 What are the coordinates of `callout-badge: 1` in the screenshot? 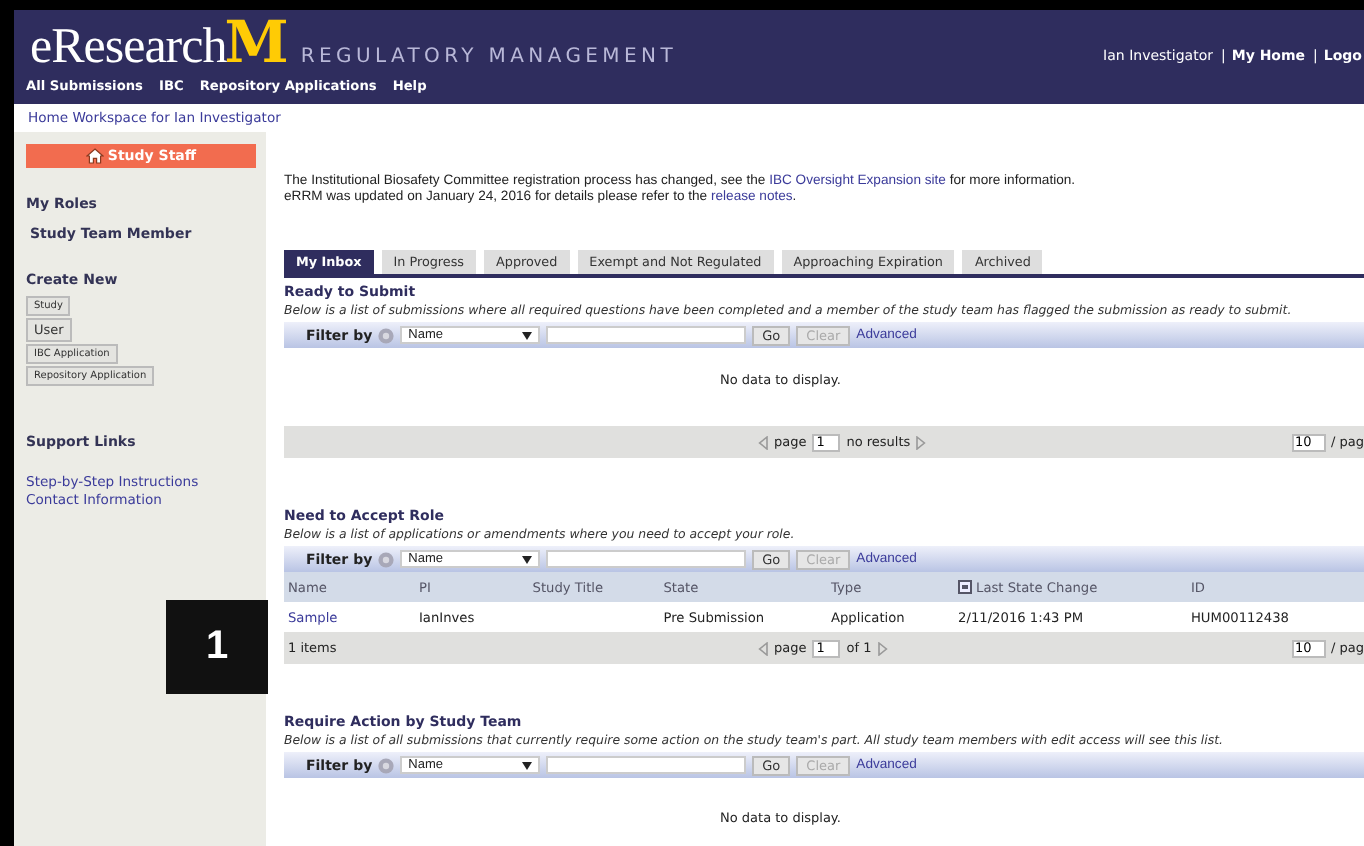 It's located at (217, 647).